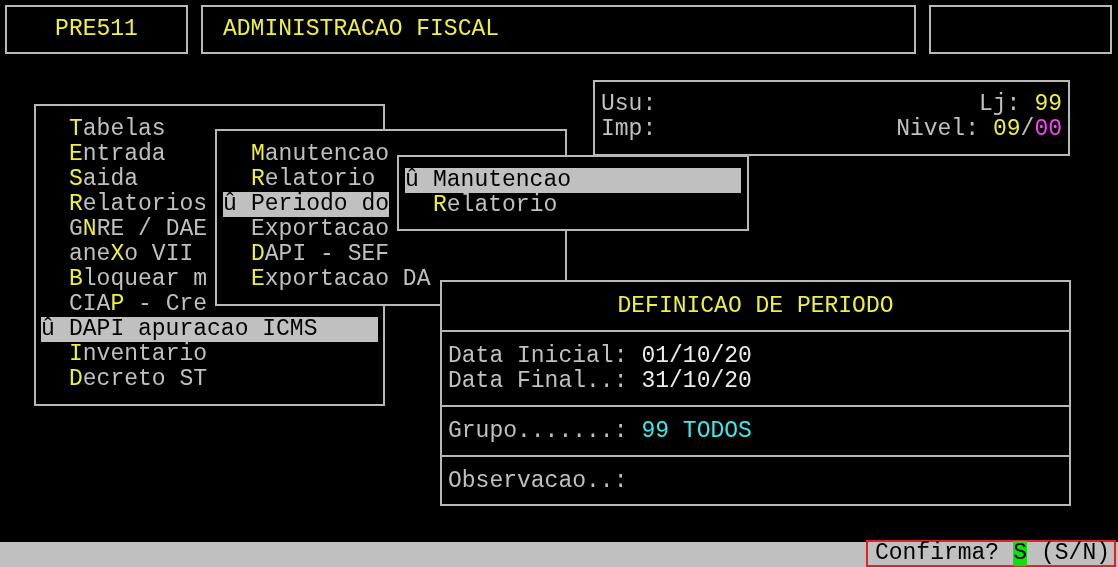 This screenshot has height=567, width=1118. I want to click on menu-item: Exportacao DA, so click(327, 279).